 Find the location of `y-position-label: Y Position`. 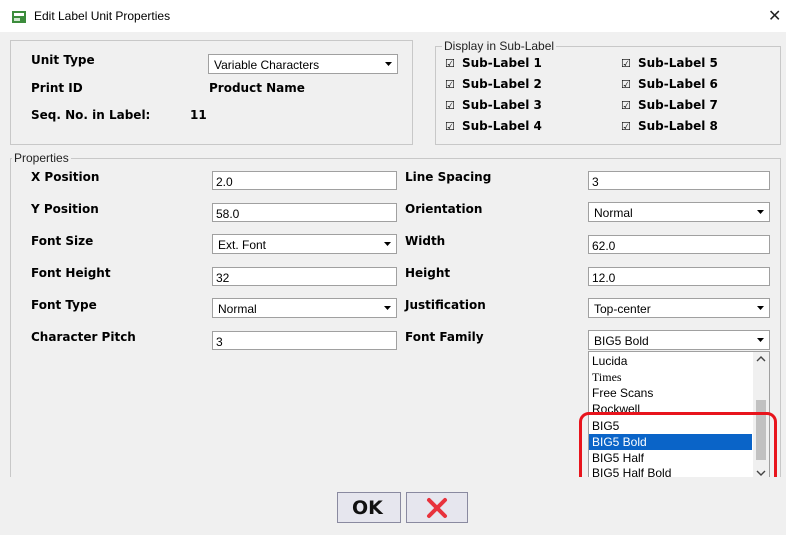

y-position-label: Y Position is located at coordinates (65, 209).